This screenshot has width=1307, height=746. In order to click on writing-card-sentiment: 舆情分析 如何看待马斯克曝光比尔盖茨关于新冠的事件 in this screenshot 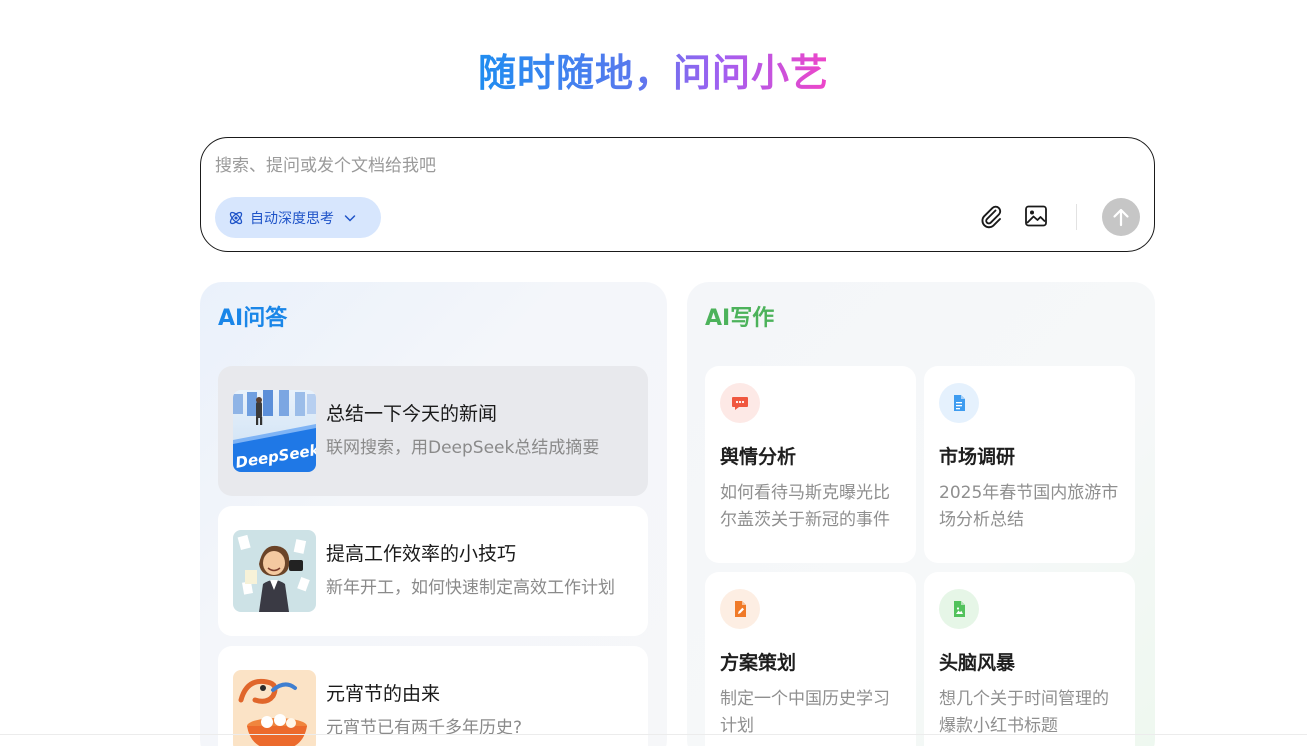, I will do `click(810, 464)`.